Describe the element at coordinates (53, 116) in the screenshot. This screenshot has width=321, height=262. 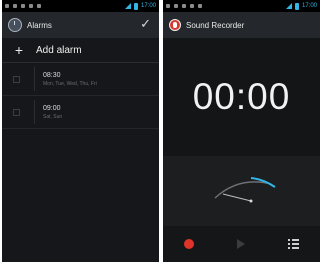
I see `alarm-days: Sat, Sun` at that location.